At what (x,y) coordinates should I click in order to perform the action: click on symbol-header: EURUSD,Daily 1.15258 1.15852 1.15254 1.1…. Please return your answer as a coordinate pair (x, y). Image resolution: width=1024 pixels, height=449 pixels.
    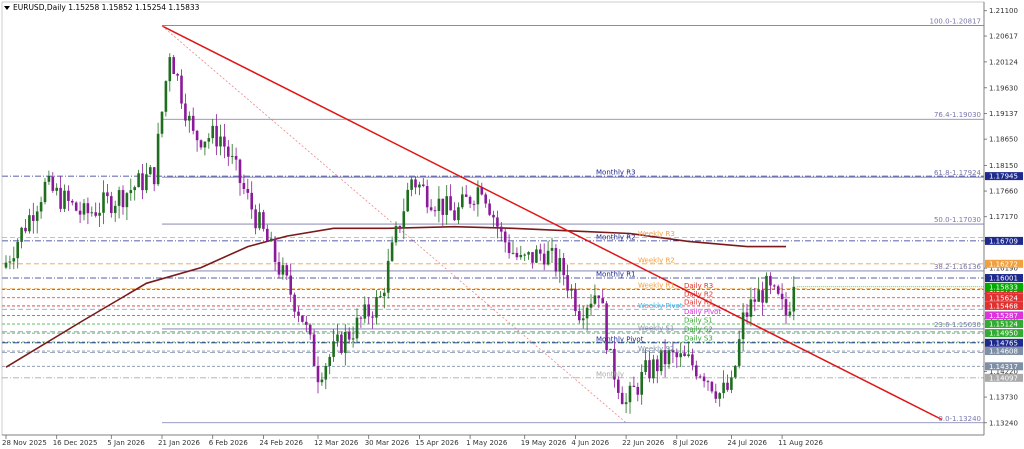
    Looking at the image, I should click on (102, 7).